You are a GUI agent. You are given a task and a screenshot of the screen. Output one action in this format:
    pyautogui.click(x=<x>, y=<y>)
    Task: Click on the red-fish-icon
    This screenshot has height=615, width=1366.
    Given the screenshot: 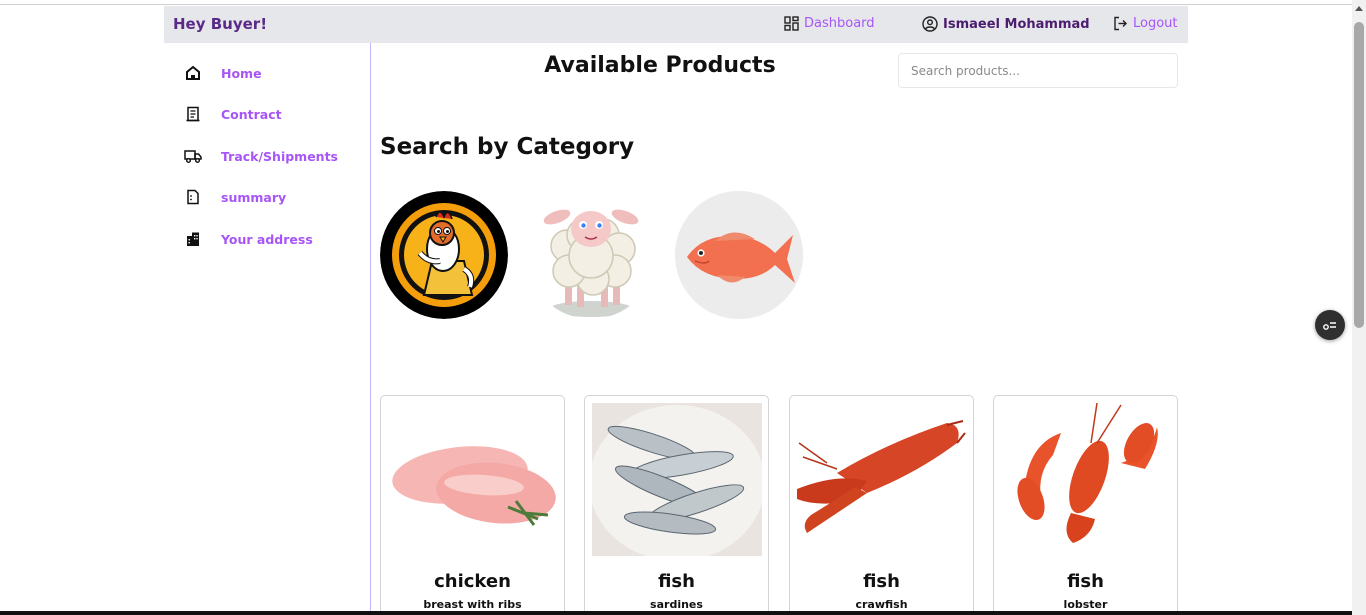 What is the action you would take?
    pyautogui.click(x=739, y=255)
    